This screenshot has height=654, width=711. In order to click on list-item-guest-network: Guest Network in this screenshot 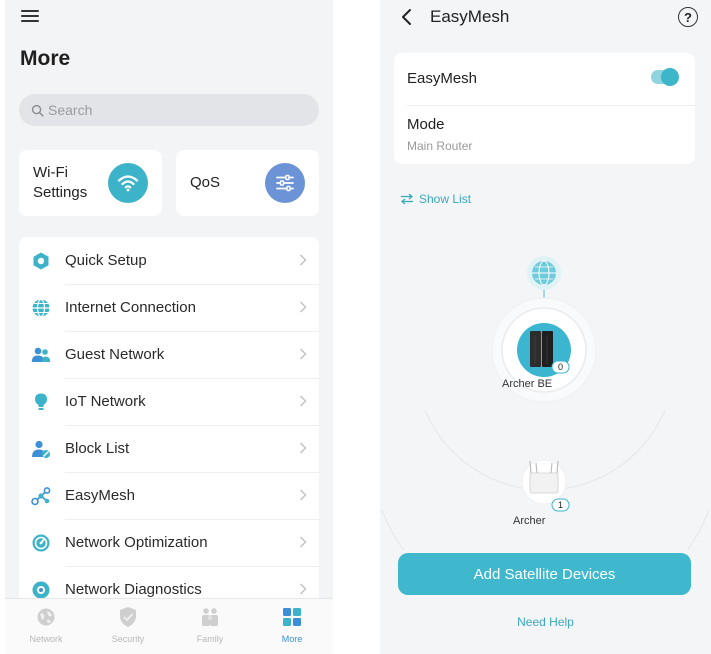, I will do `click(169, 354)`.